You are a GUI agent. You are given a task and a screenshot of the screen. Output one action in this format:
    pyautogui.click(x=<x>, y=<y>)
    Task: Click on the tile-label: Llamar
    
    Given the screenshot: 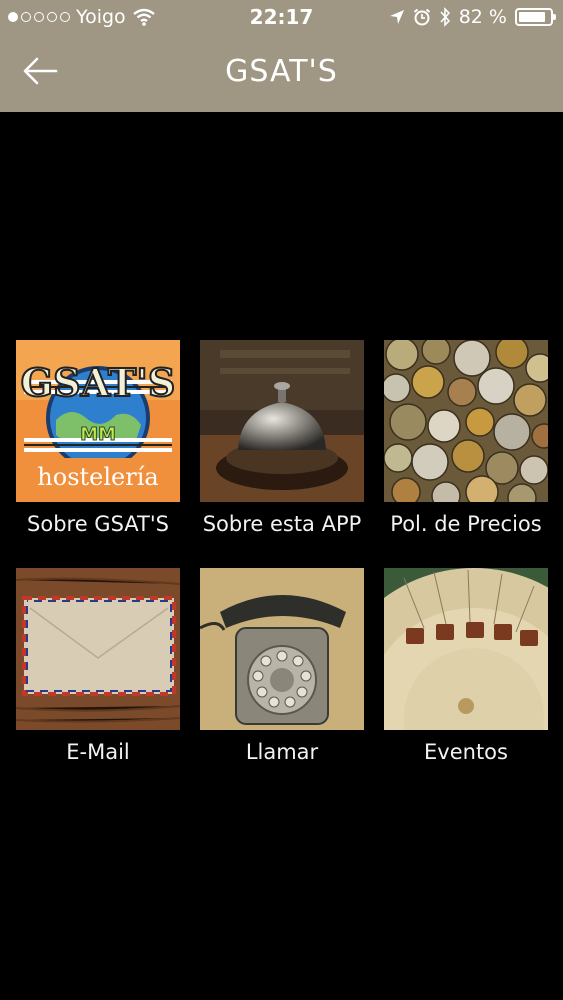 What is the action you would take?
    pyautogui.click(x=282, y=752)
    